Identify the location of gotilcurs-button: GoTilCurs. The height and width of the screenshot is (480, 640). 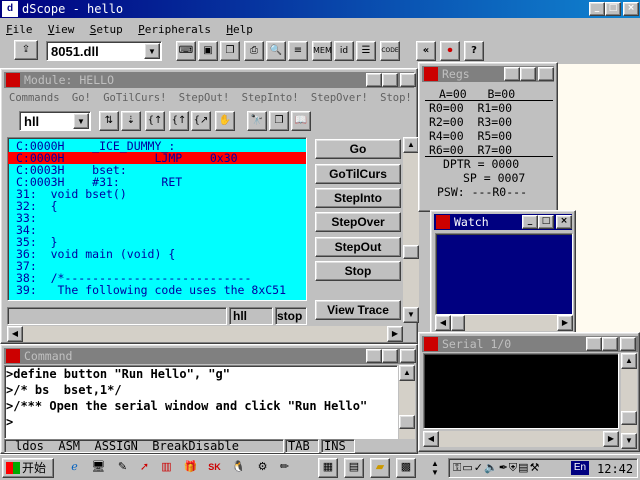
(358, 174).